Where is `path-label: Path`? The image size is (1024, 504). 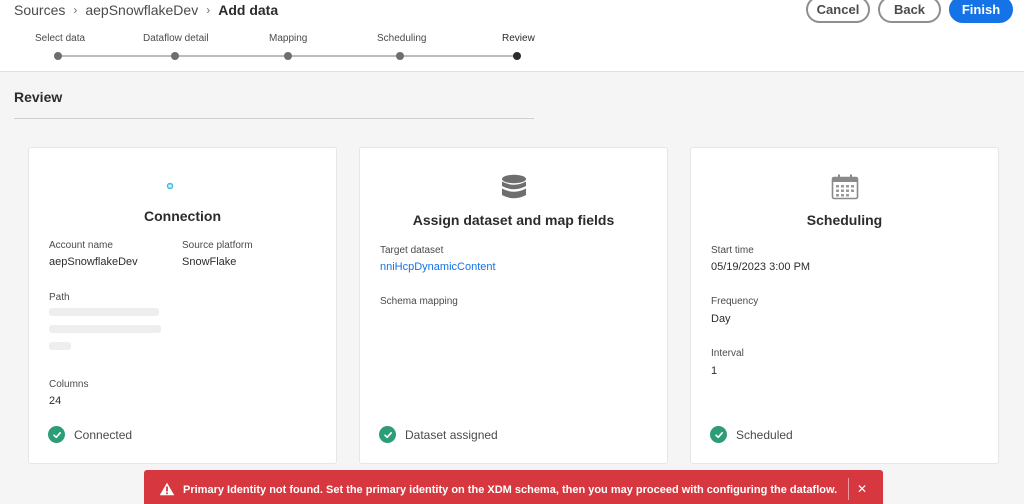 path-label: Path is located at coordinates (59, 297).